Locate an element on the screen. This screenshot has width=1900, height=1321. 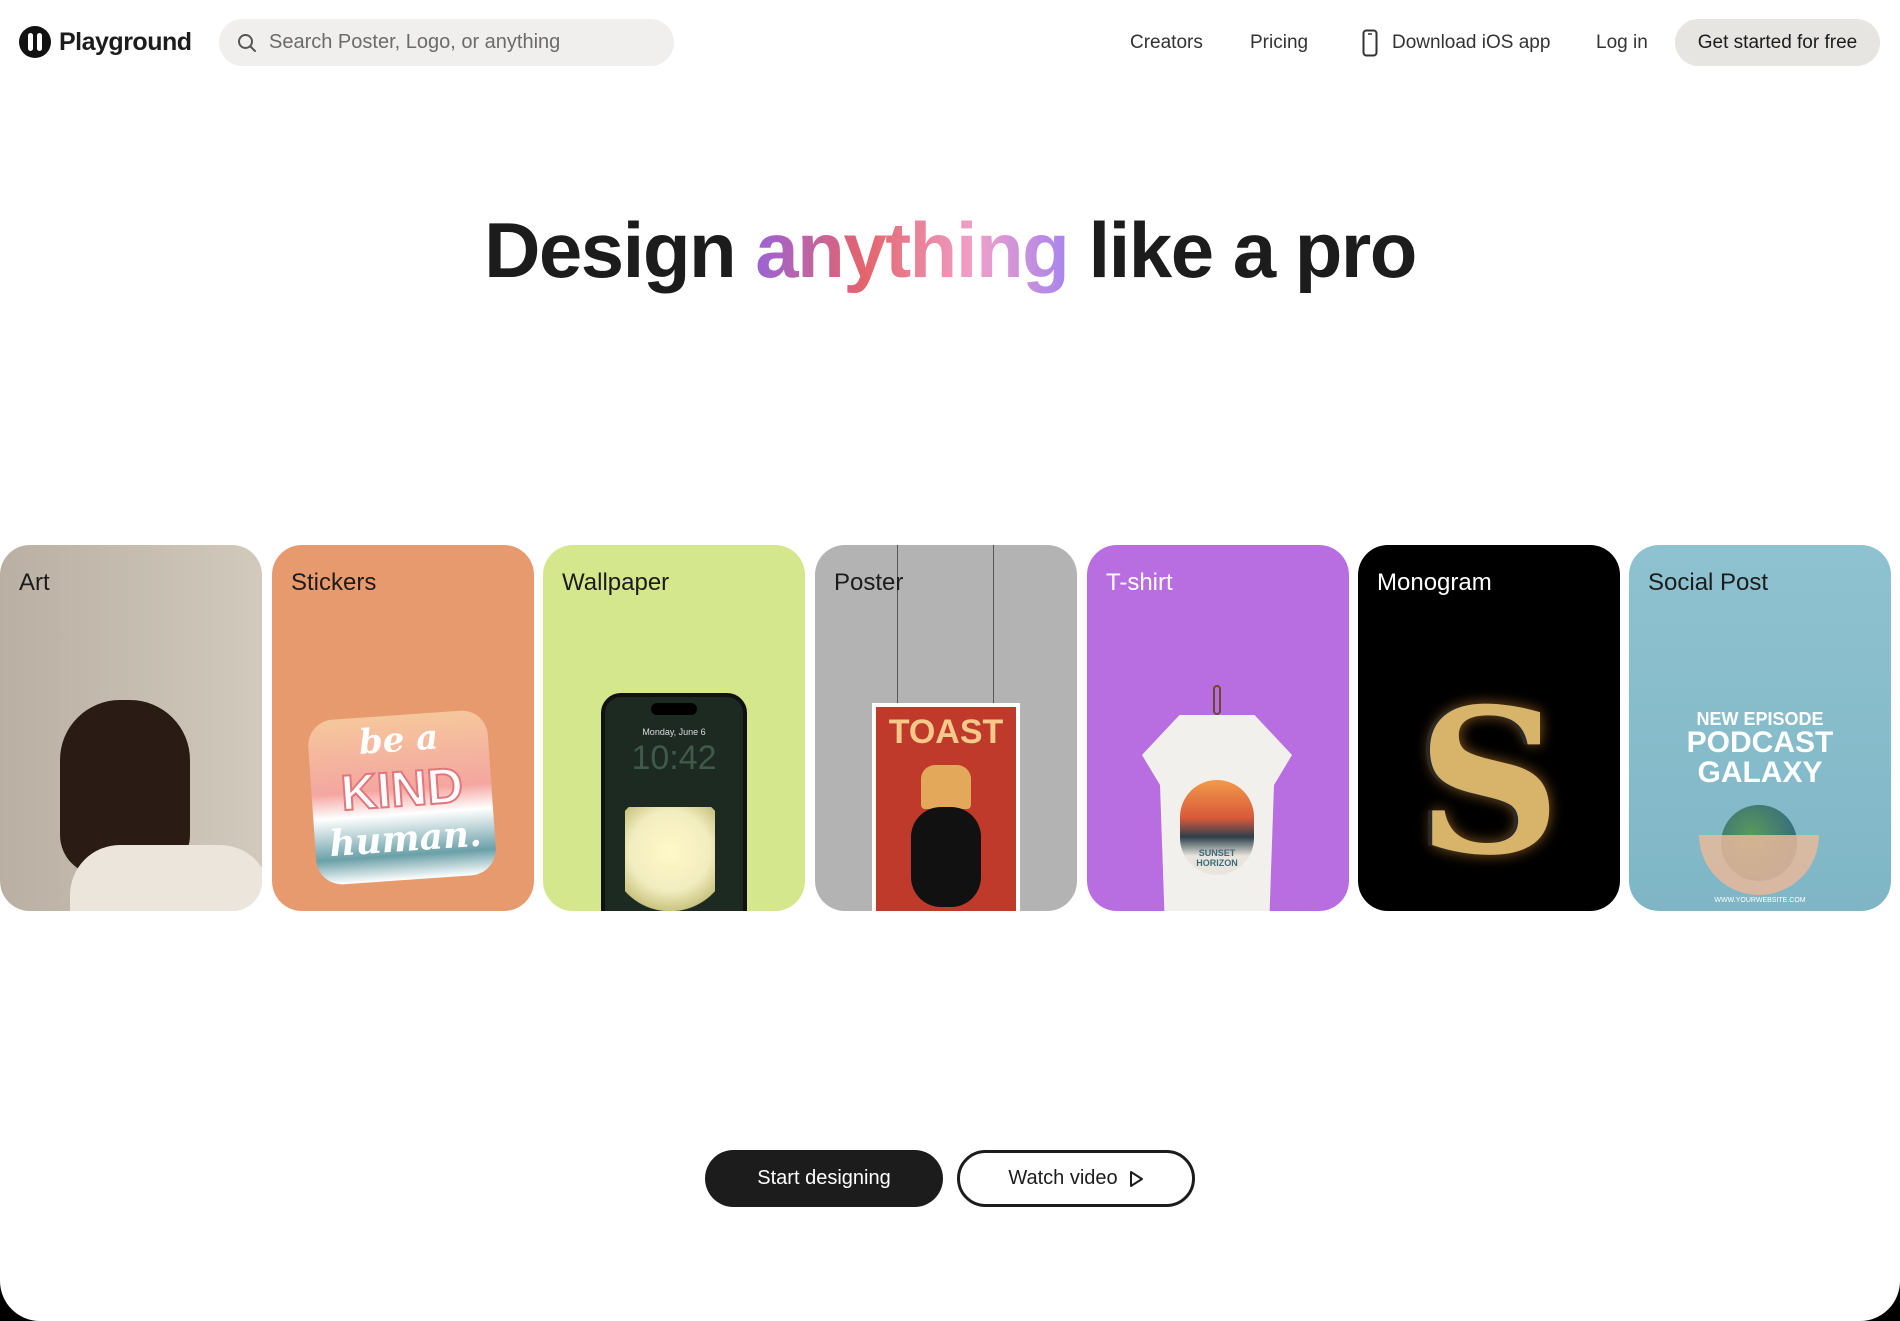
card-label: Wallpaper is located at coordinates (616, 582).